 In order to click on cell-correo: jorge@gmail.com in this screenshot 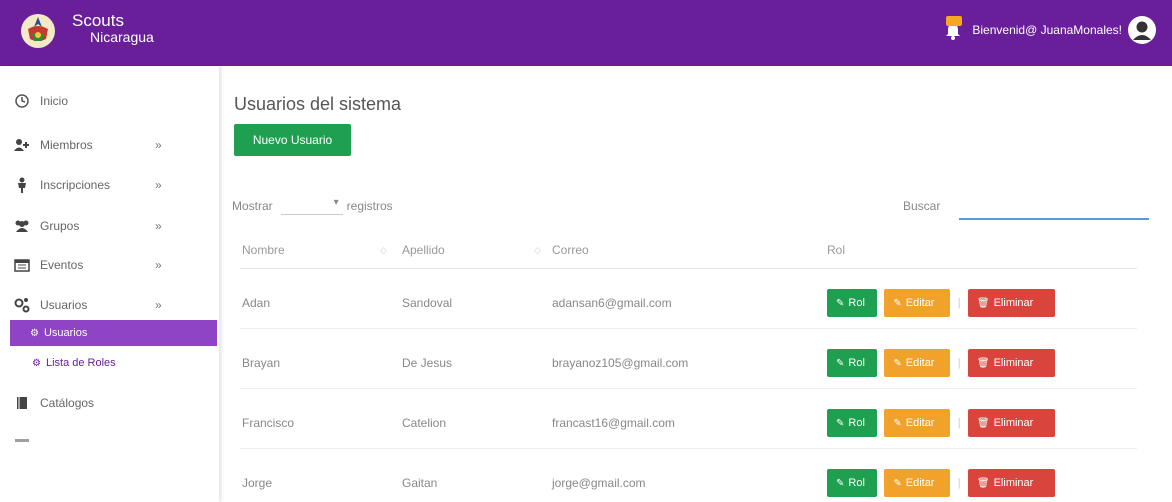, I will do `click(689, 475)`.